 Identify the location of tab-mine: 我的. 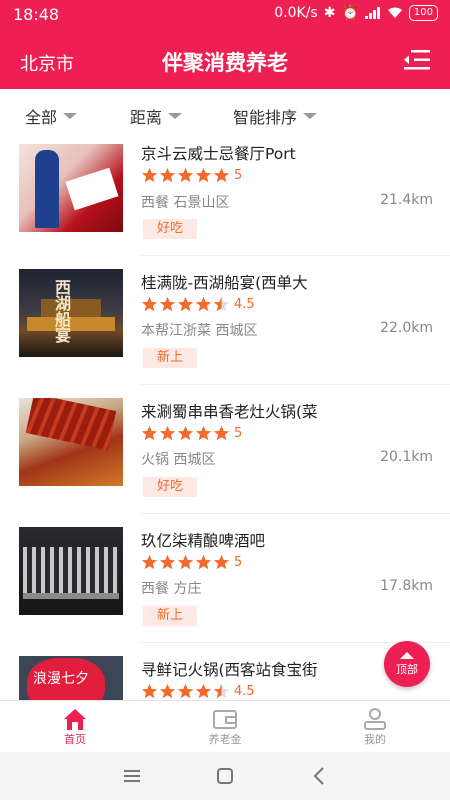
(375, 726).